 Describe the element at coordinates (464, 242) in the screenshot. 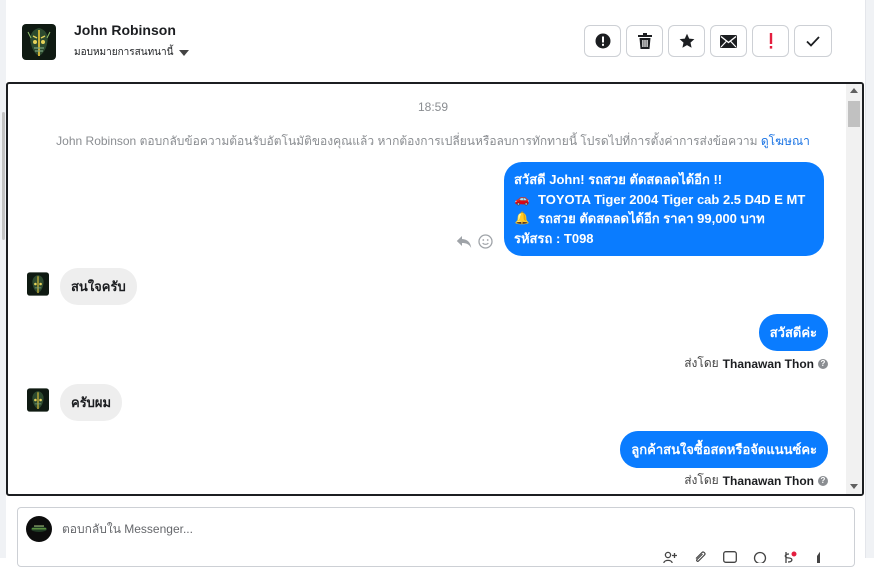

I see `reply-icon` at that location.